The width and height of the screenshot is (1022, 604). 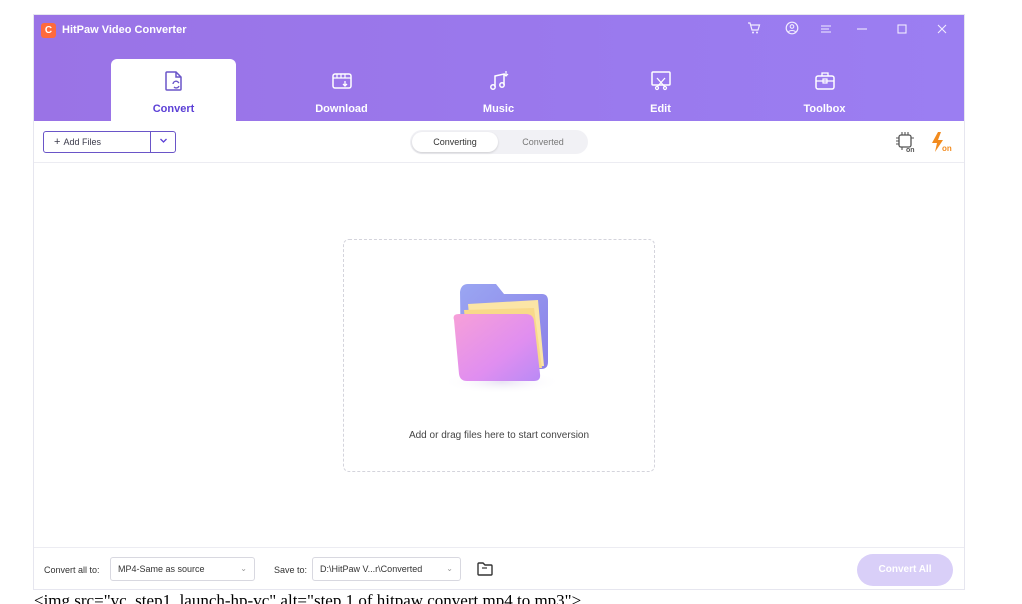 I want to click on toolbar: + Add Files Converting Converted on on, so click(x=499, y=142).